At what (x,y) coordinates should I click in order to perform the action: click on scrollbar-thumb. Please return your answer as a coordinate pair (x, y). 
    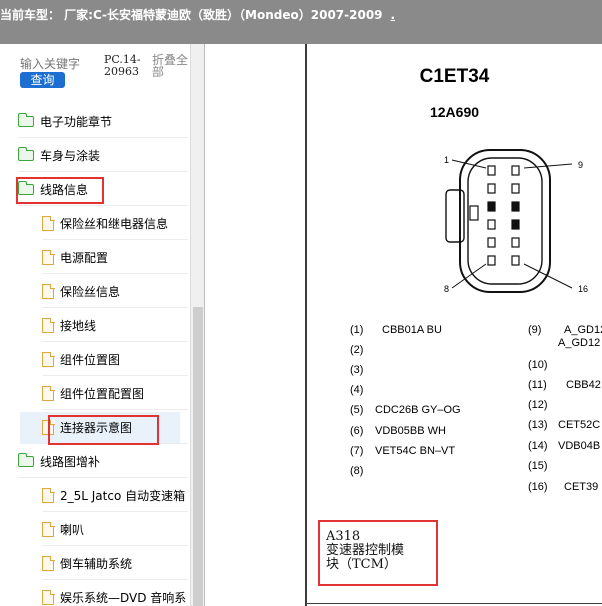
    Looking at the image, I should click on (198, 456).